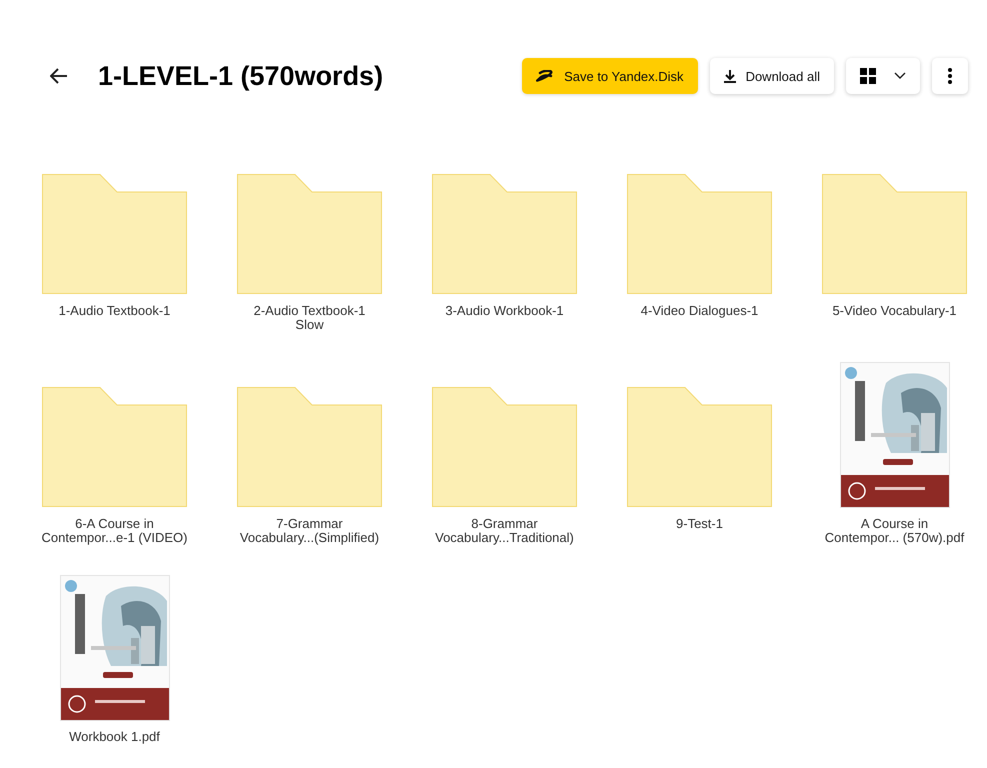  I want to click on item-name: 9-Test-1, so click(699, 524).